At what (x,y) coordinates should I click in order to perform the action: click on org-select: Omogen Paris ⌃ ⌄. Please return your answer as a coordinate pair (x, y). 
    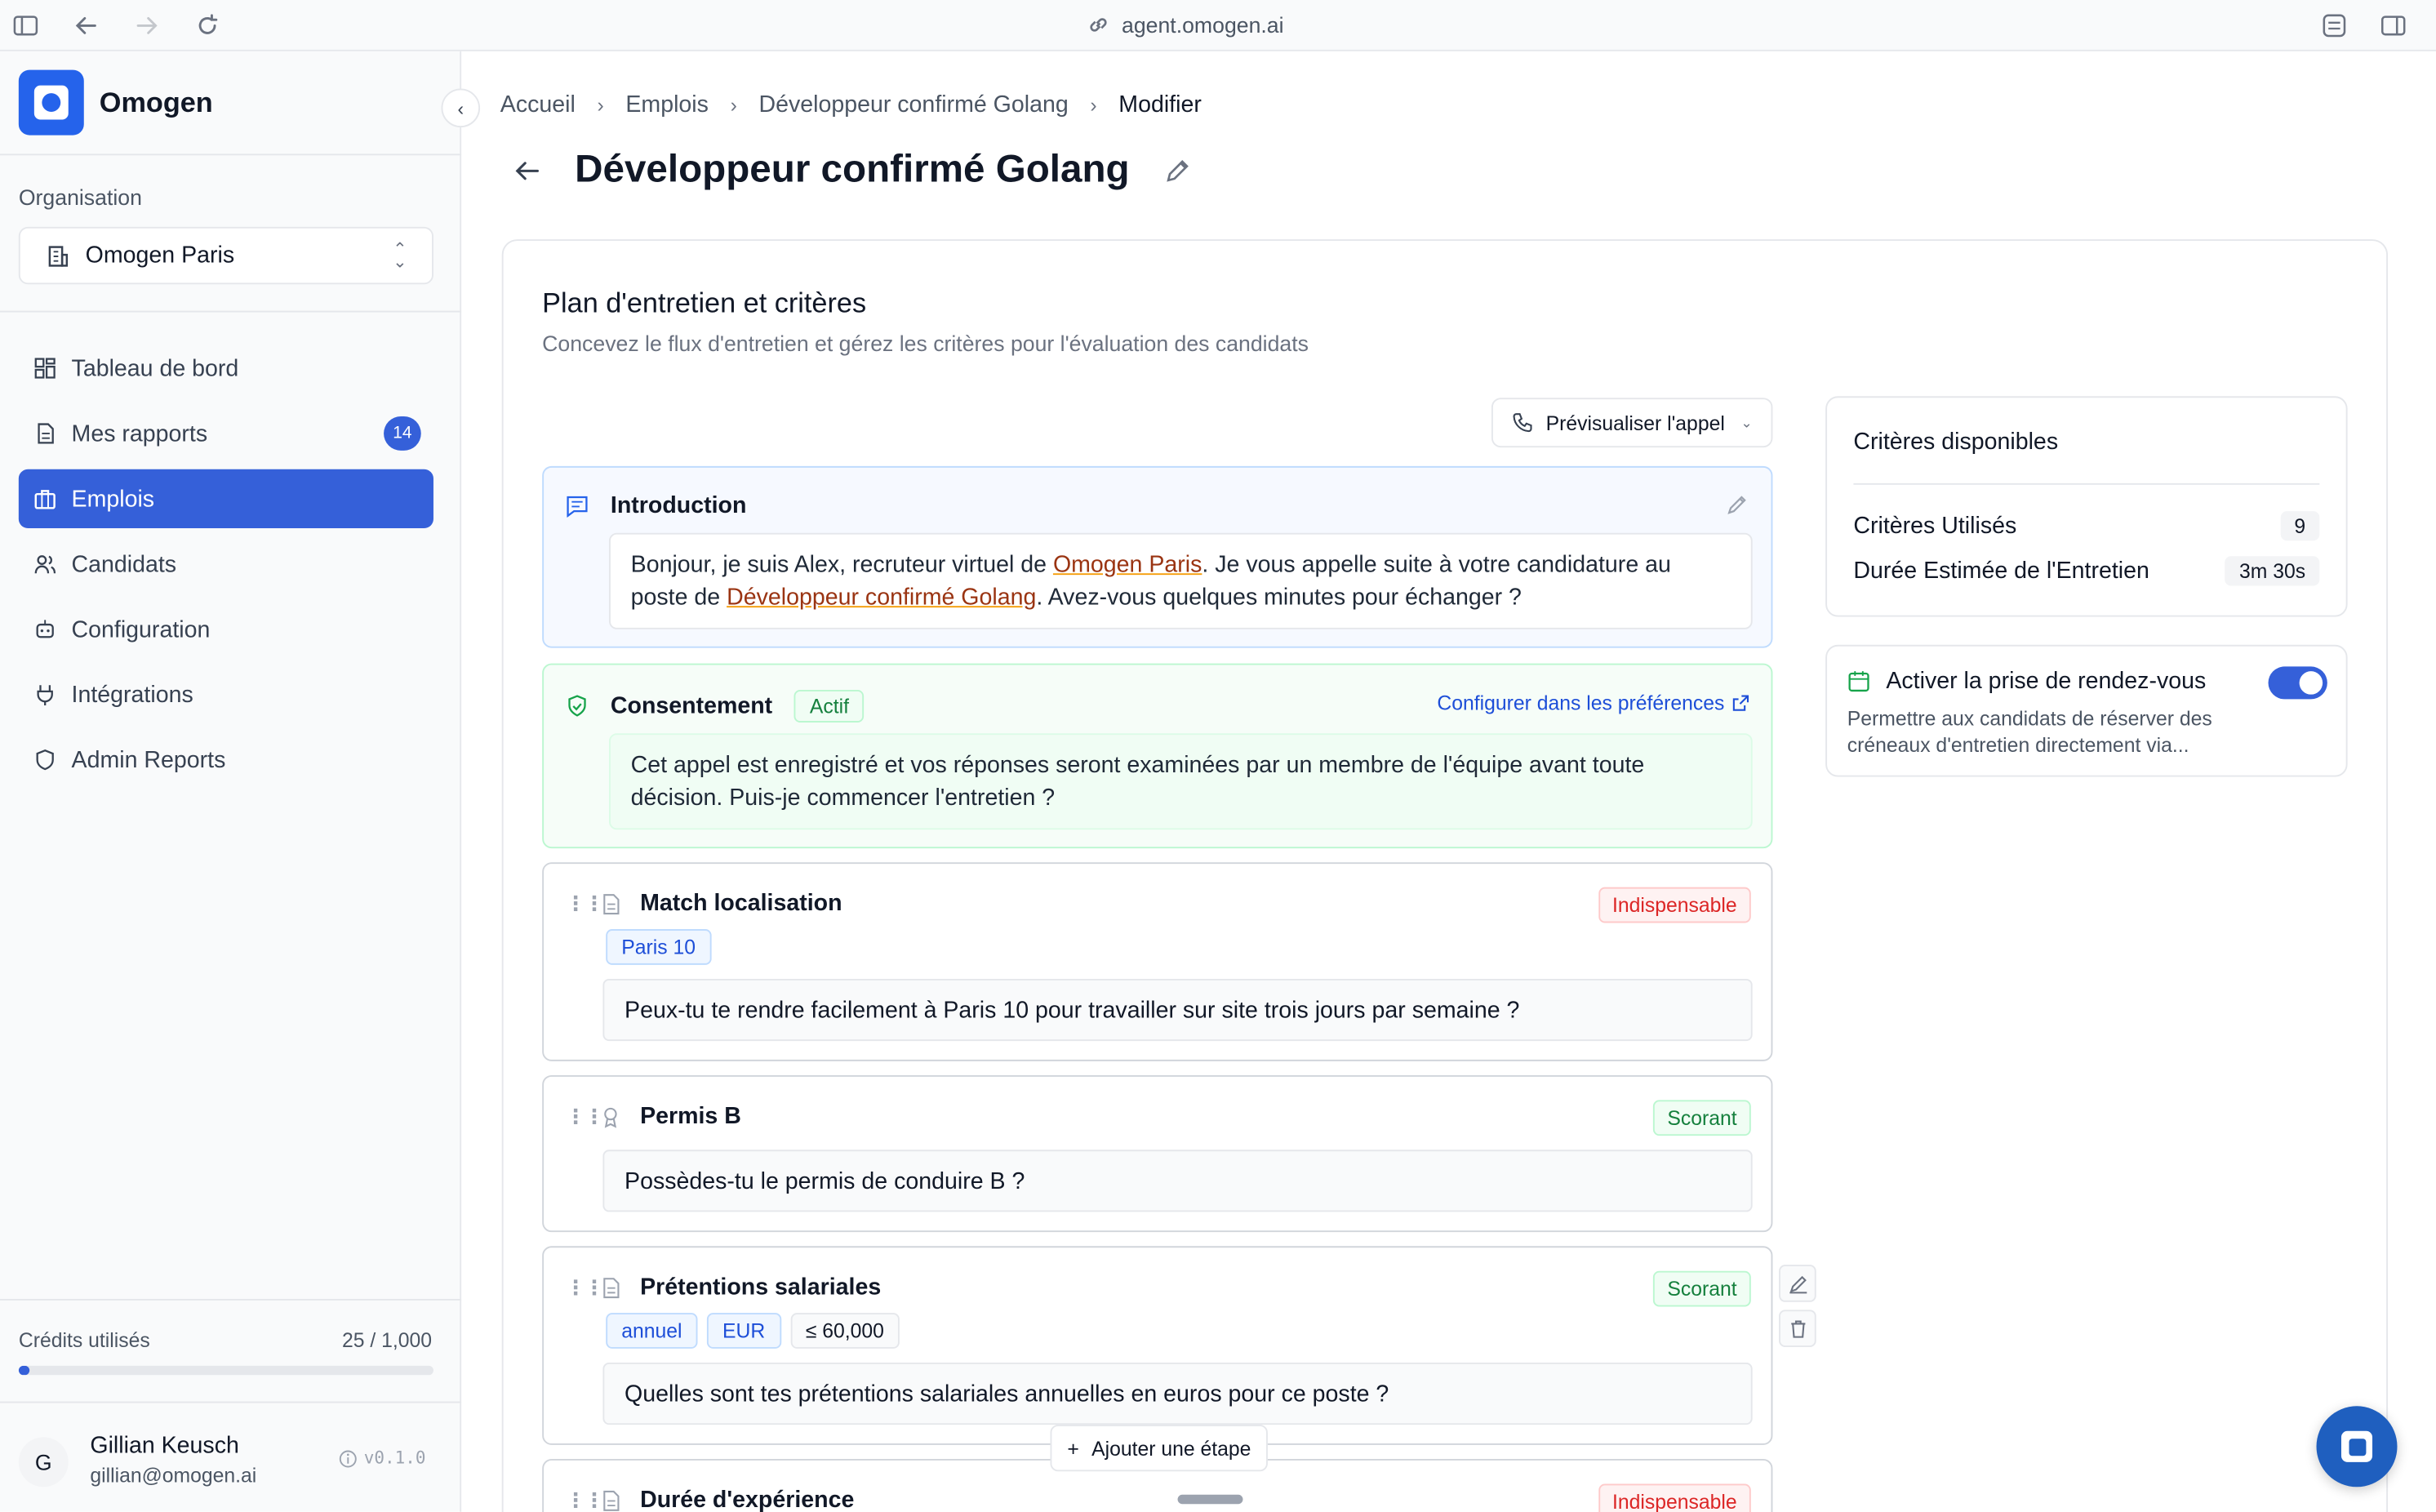
    Looking at the image, I should click on (225, 255).